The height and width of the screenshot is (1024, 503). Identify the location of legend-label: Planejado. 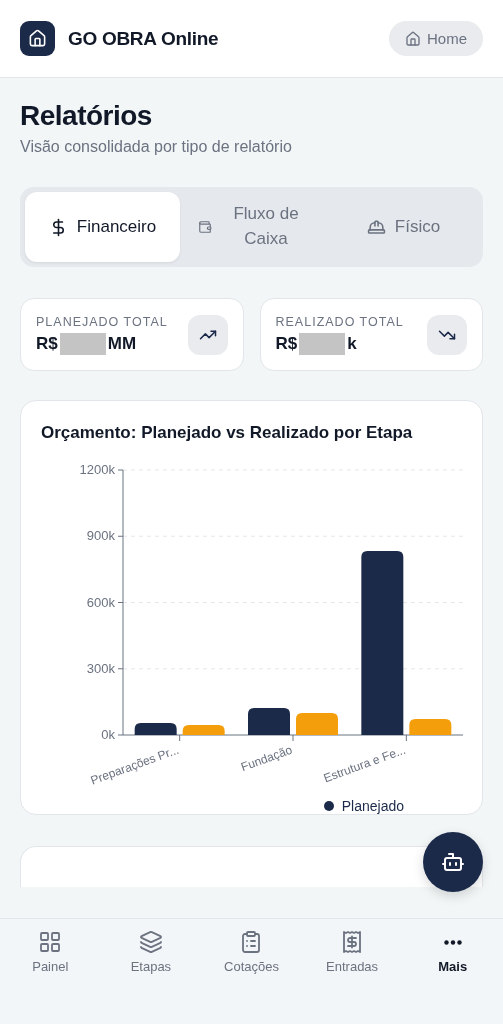
(372, 806).